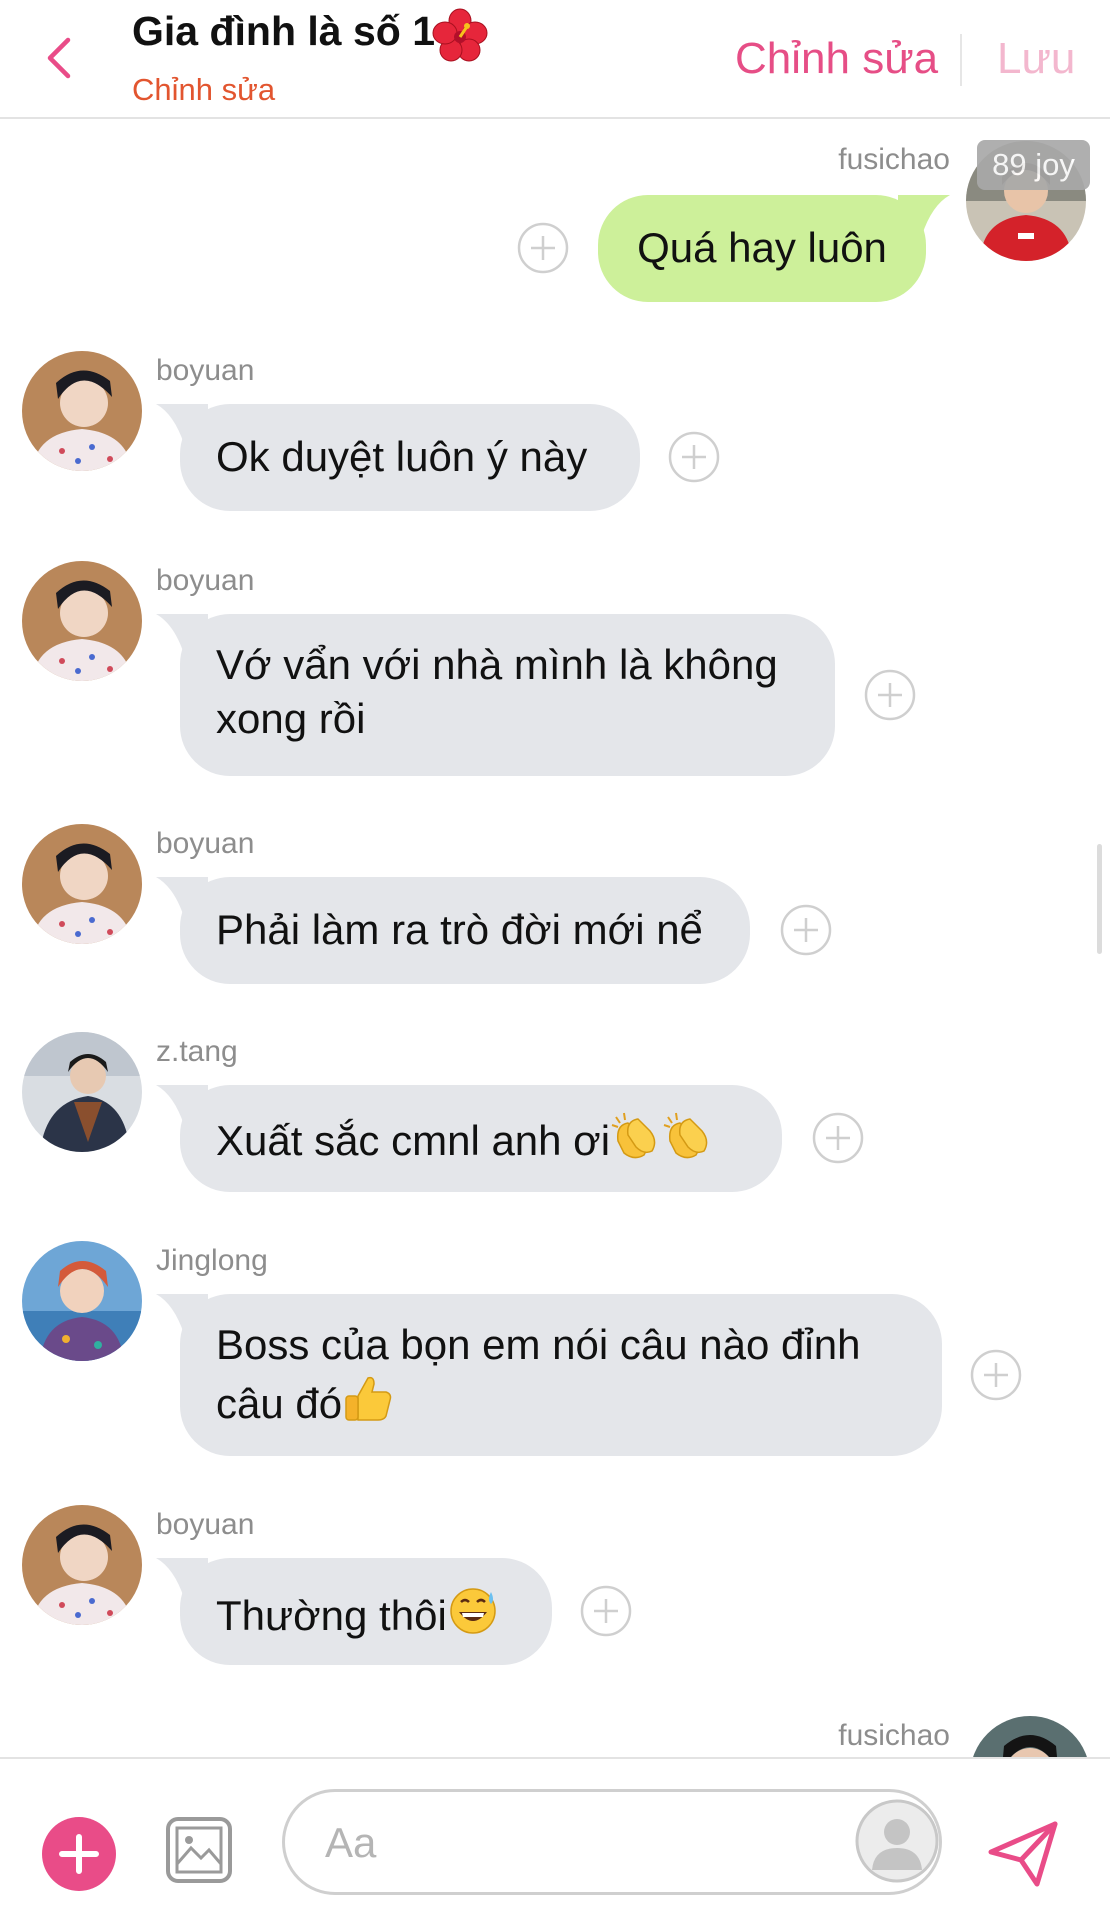 This screenshot has height=1922, width=1110. I want to click on add-attachment-button, so click(79, 1854).